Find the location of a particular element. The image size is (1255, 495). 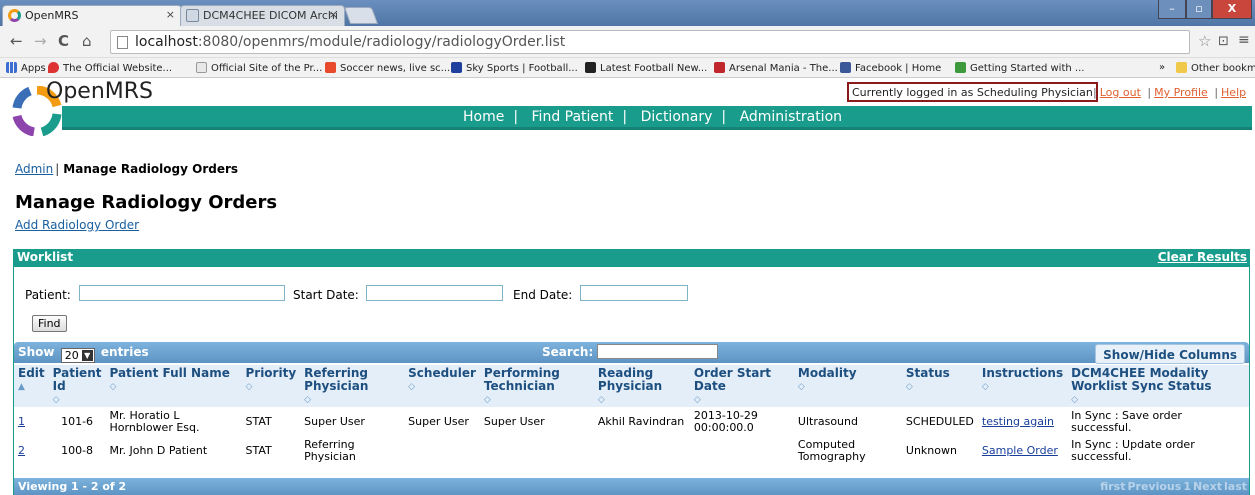

breadcrumb: Admin | Manage Radiology Orders is located at coordinates (127, 169).